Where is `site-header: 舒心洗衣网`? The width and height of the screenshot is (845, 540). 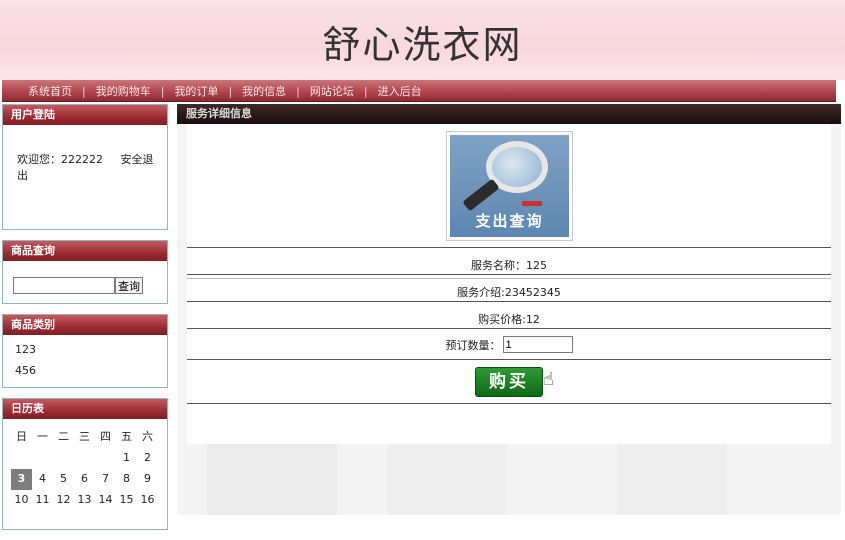
site-header: 舒心洗衣网 is located at coordinates (422, 40).